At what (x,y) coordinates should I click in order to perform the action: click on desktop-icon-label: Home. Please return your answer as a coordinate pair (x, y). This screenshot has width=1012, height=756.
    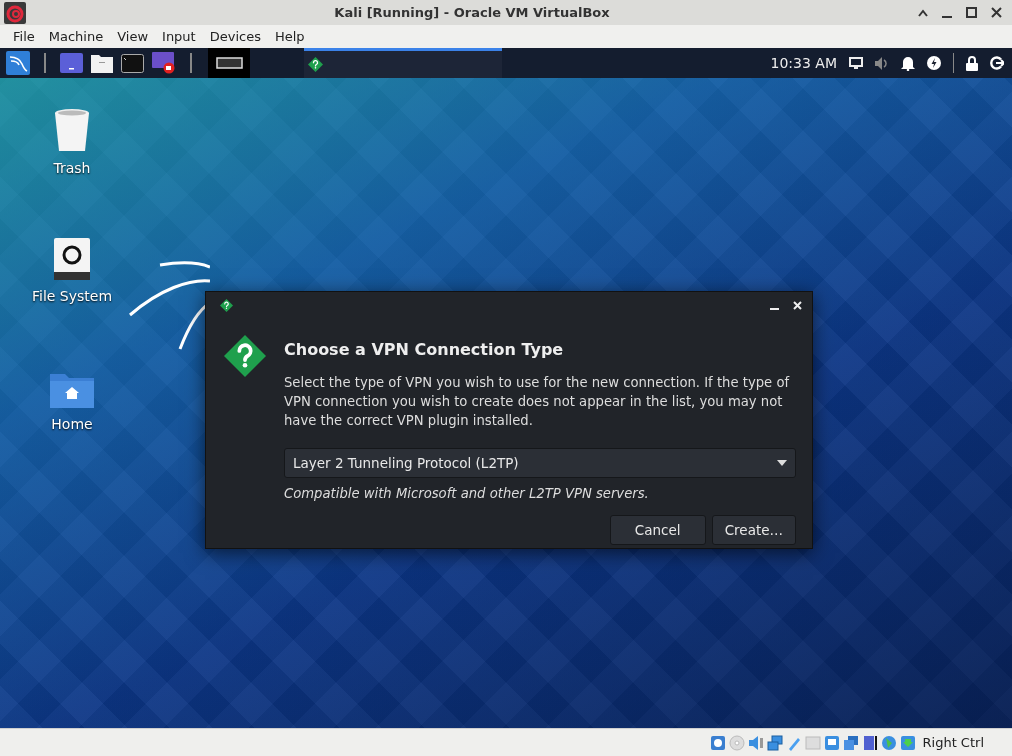
    Looking at the image, I should click on (72, 424).